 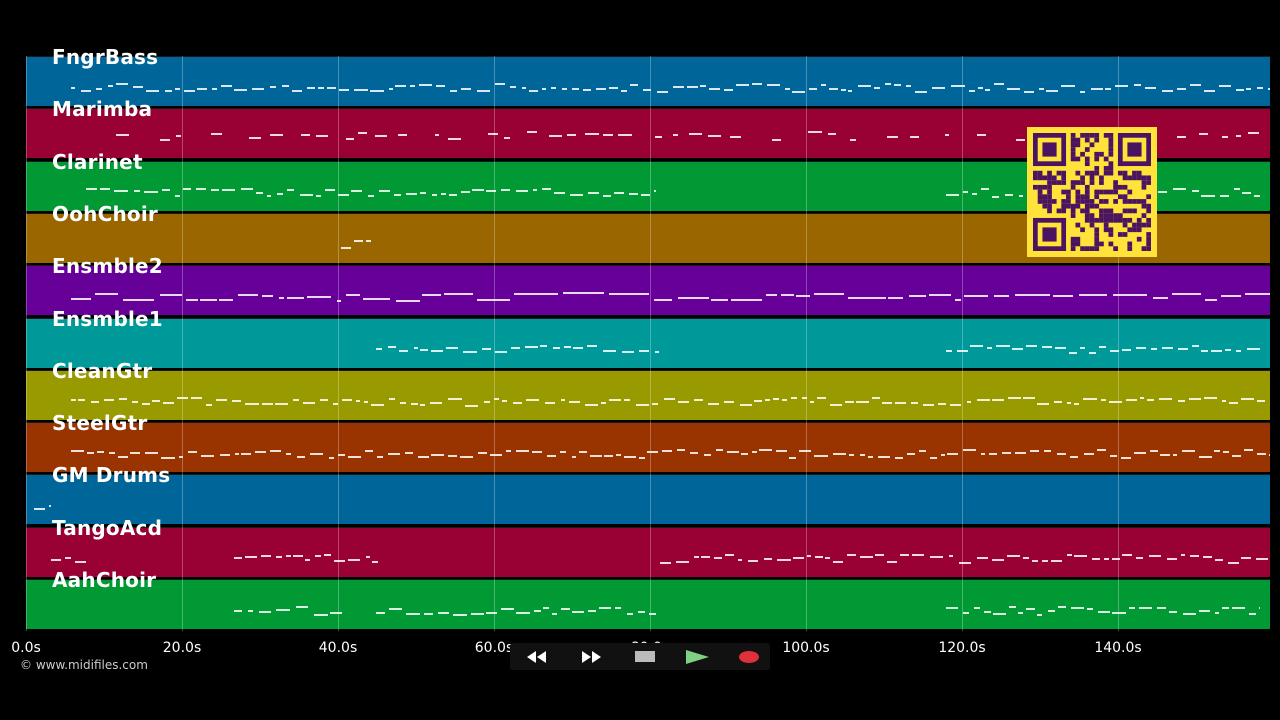 I want to click on fast-forward-button, so click(x=591, y=656).